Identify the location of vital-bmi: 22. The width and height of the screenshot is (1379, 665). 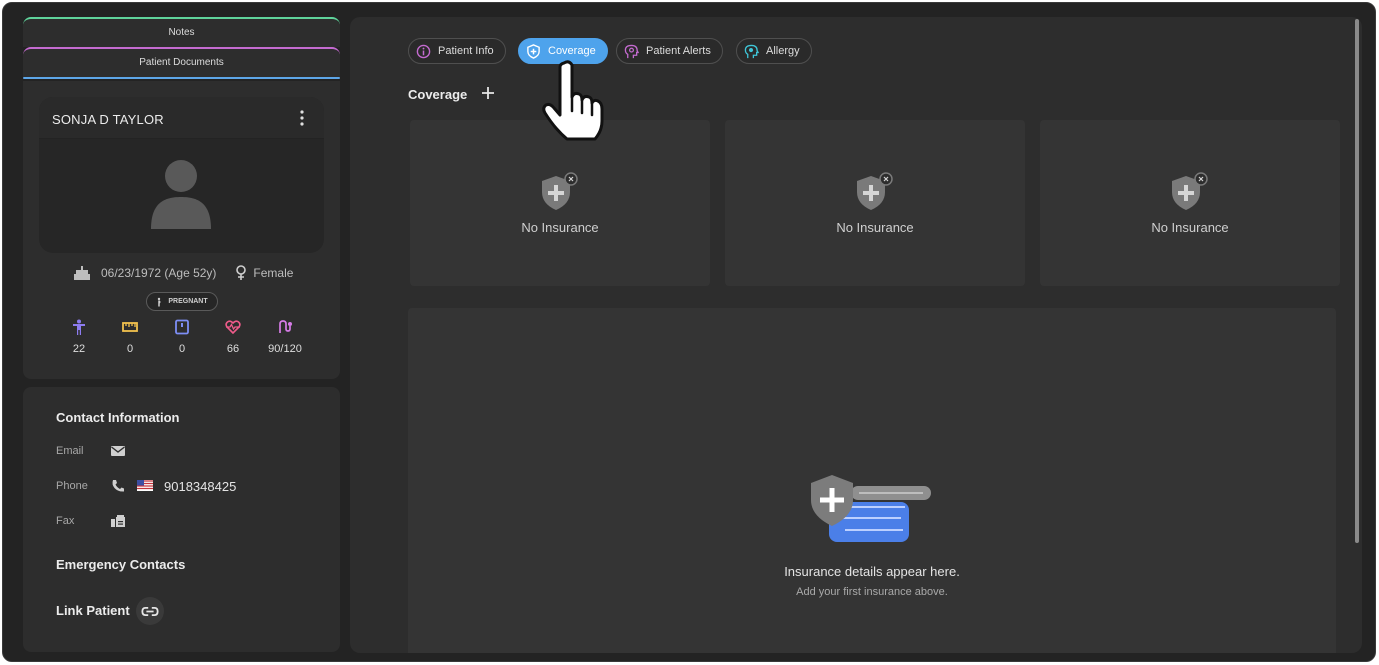
(79, 338).